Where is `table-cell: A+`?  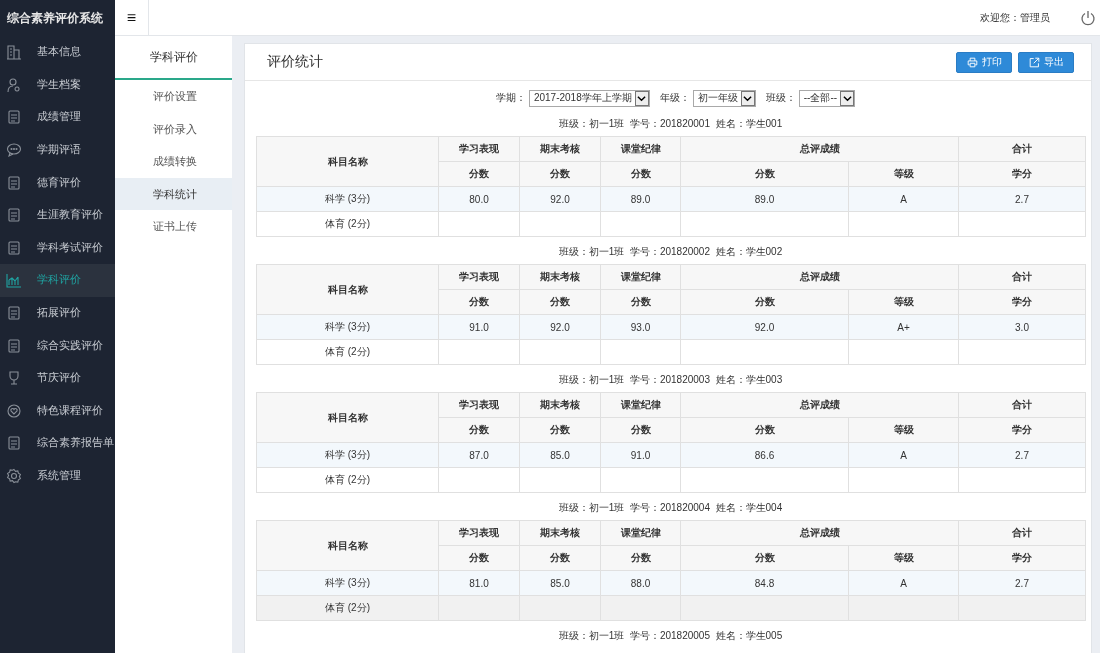 table-cell: A+ is located at coordinates (903, 327).